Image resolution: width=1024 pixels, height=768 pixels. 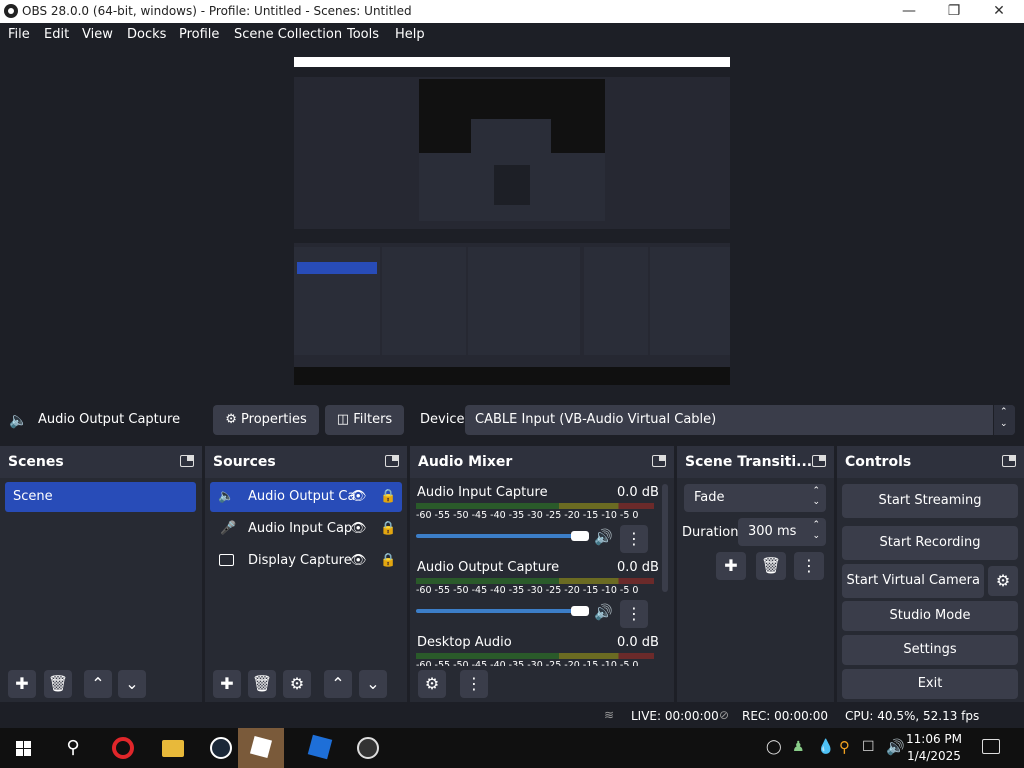 I want to click on filter-icon: ◫, so click(x=343, y=419).